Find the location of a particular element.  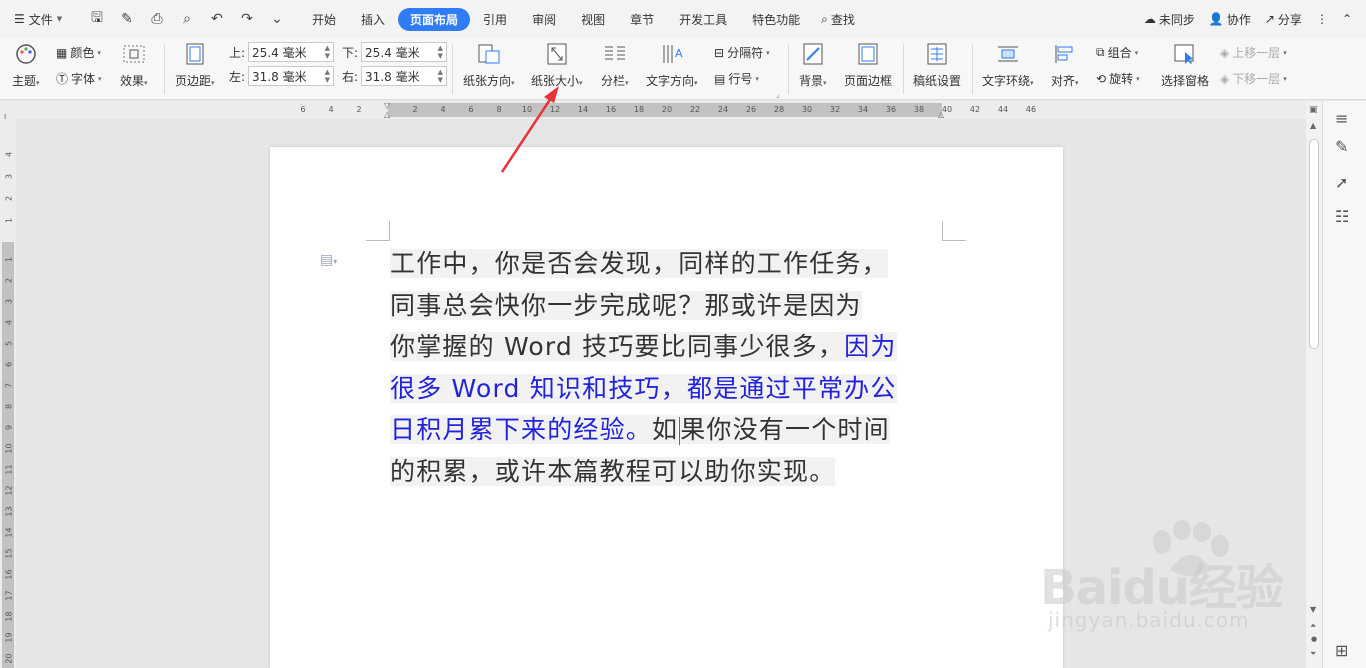

right-margin-input: 31.8 毫米 ▲ ▼ is located at coordinates (404, 76).